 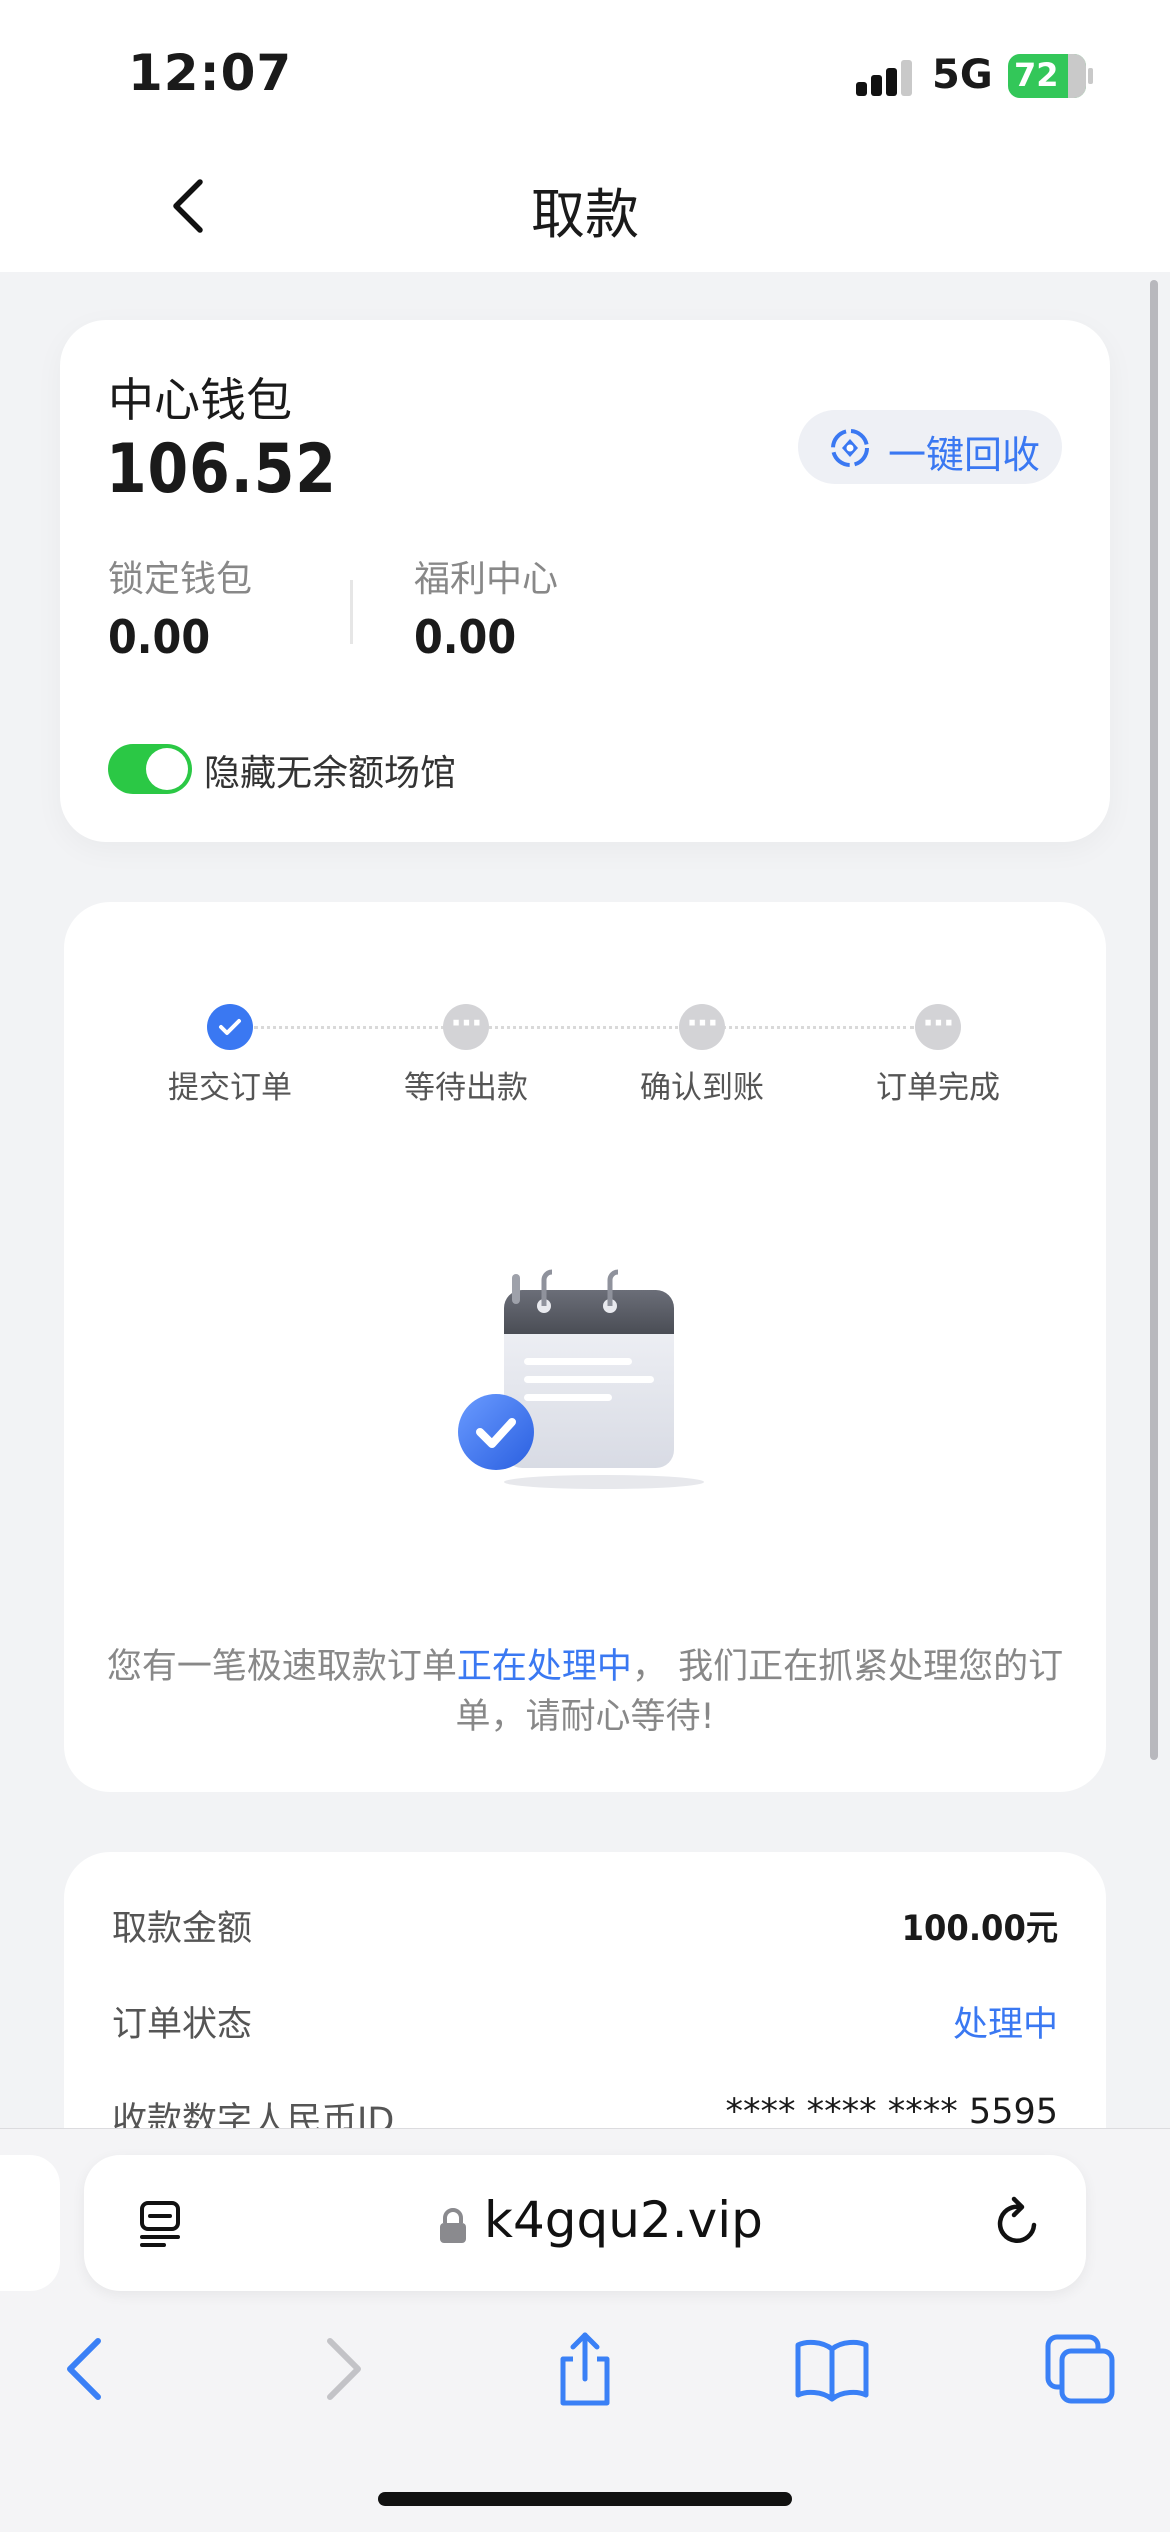 What do you see at coordinates (88, 2369) in the screenshot?
I see `browser-back-icon` at bounding box center [88, 2369].